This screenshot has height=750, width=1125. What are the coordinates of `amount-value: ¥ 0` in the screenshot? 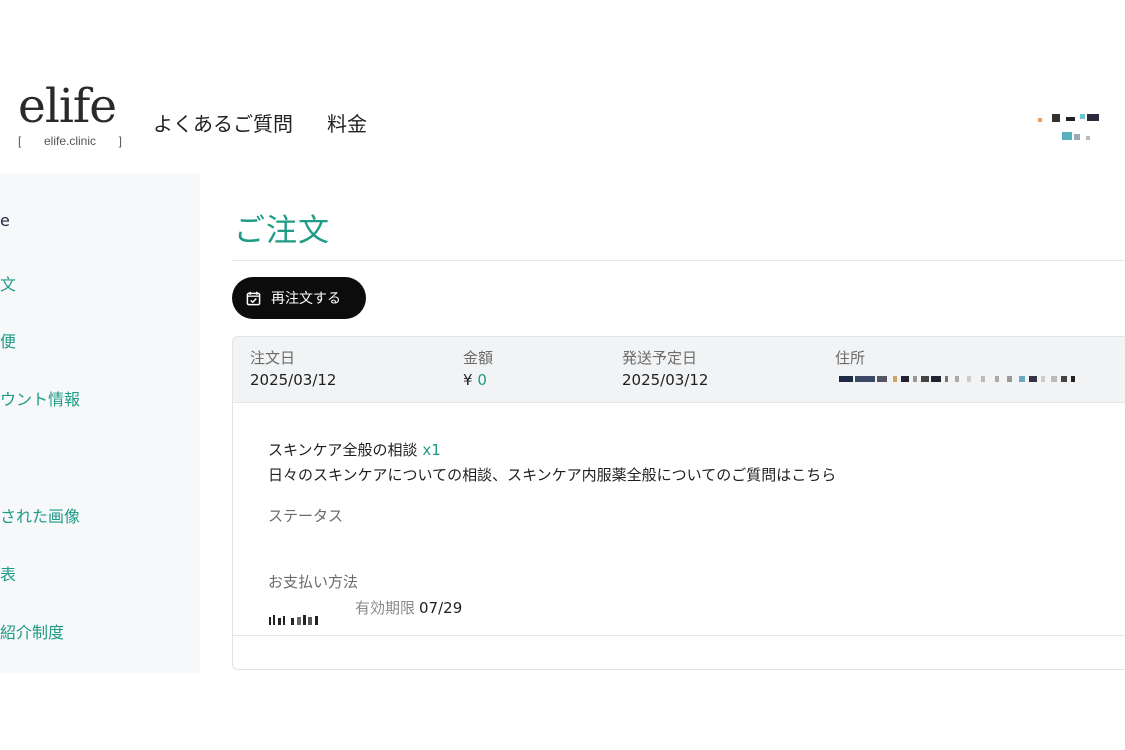 It's located at (478, 380).